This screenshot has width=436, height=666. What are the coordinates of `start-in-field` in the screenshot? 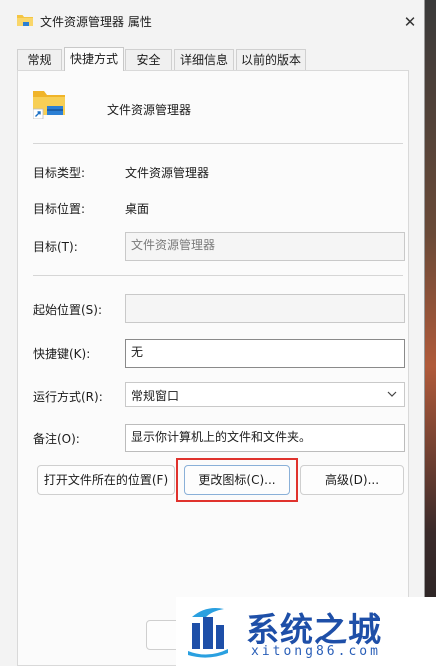 It's located at (265, 308).